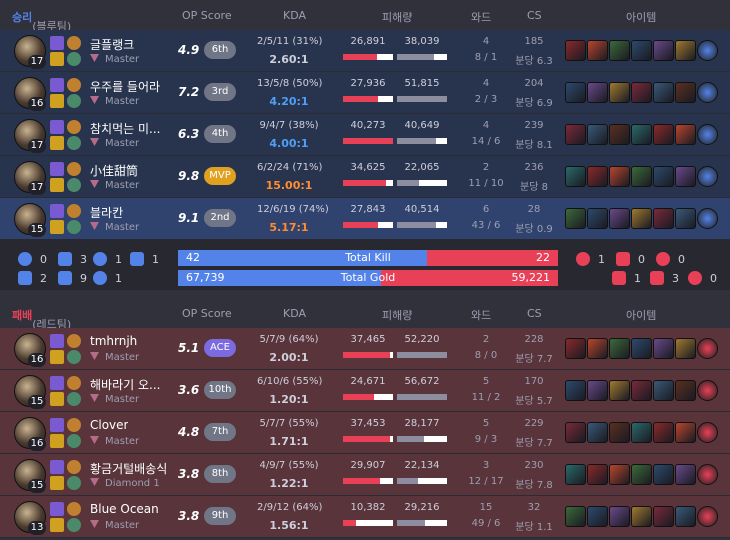  What do you see at coordinates (113, 341) in the screenshot?
I see `summoner-name: tmhrnjh` at bounding box center [113, 341].